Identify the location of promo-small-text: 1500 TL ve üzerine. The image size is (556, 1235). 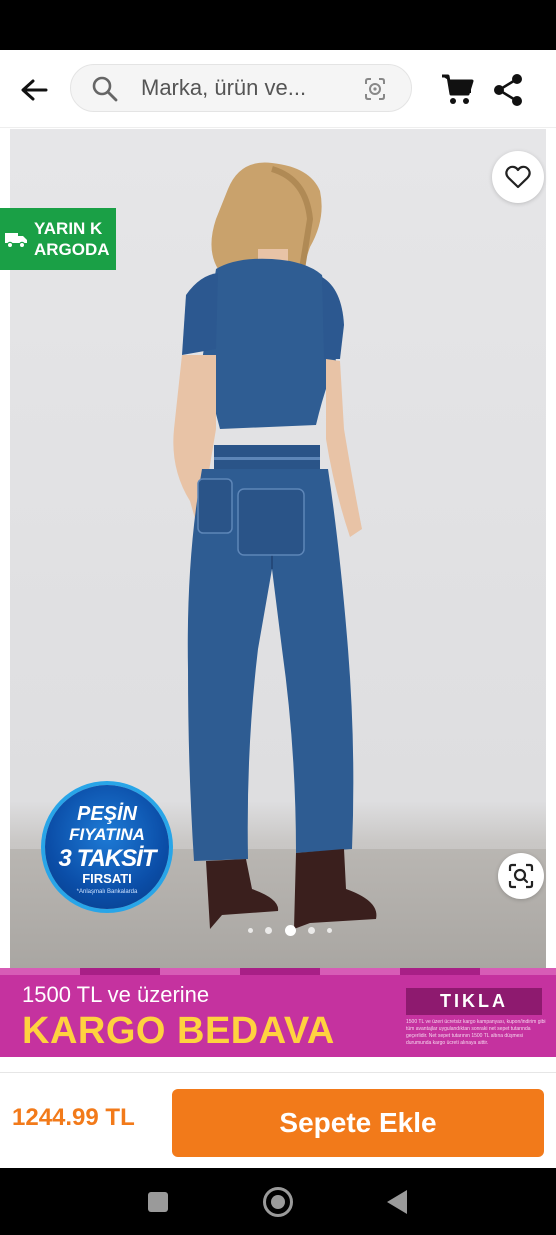
(116, 994).